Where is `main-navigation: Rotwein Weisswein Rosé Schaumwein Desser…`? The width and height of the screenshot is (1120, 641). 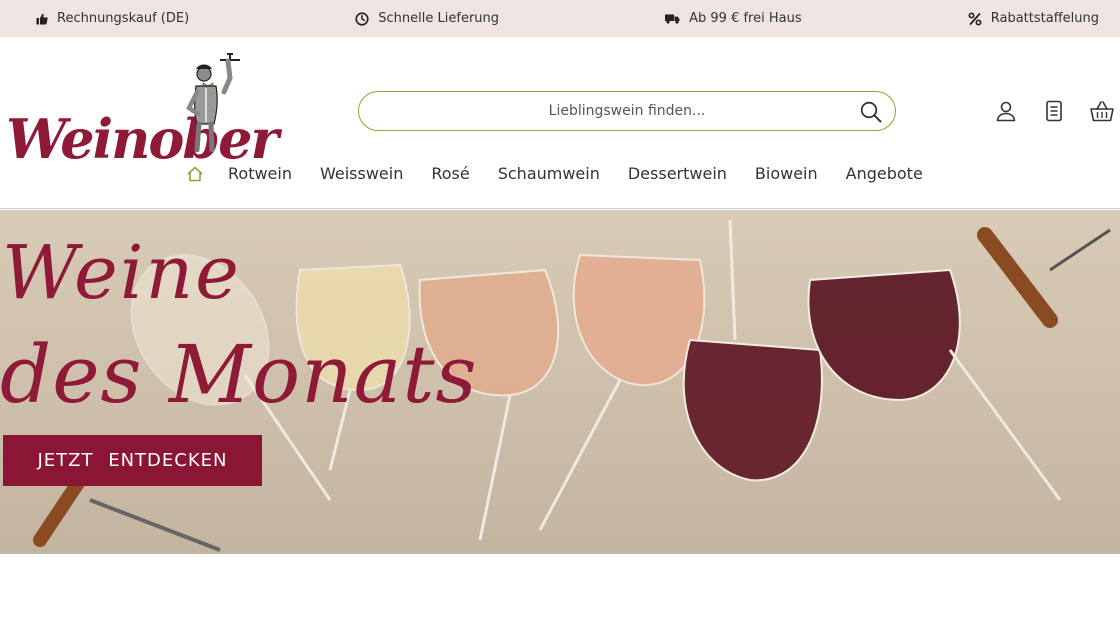 main-navigation: Rotwein Weisswein Rosé Schaumwein Desser… is located at coordinates (554, 173).